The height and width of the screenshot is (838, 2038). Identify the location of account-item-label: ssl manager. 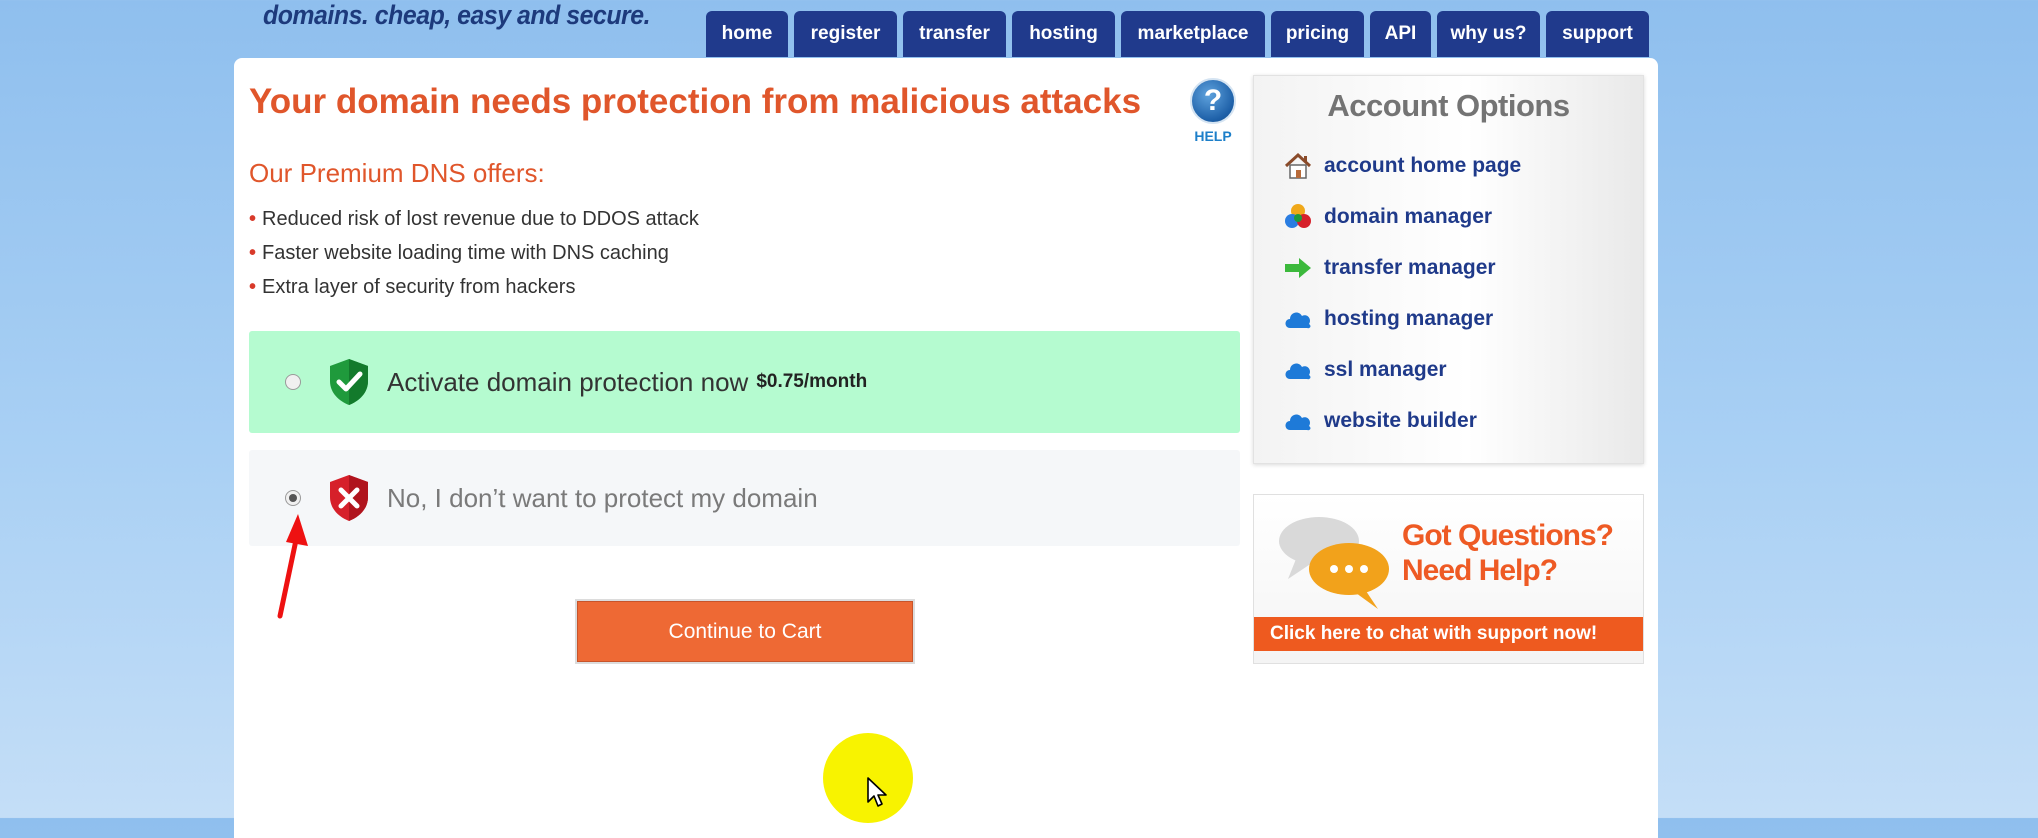
(1385, 370).